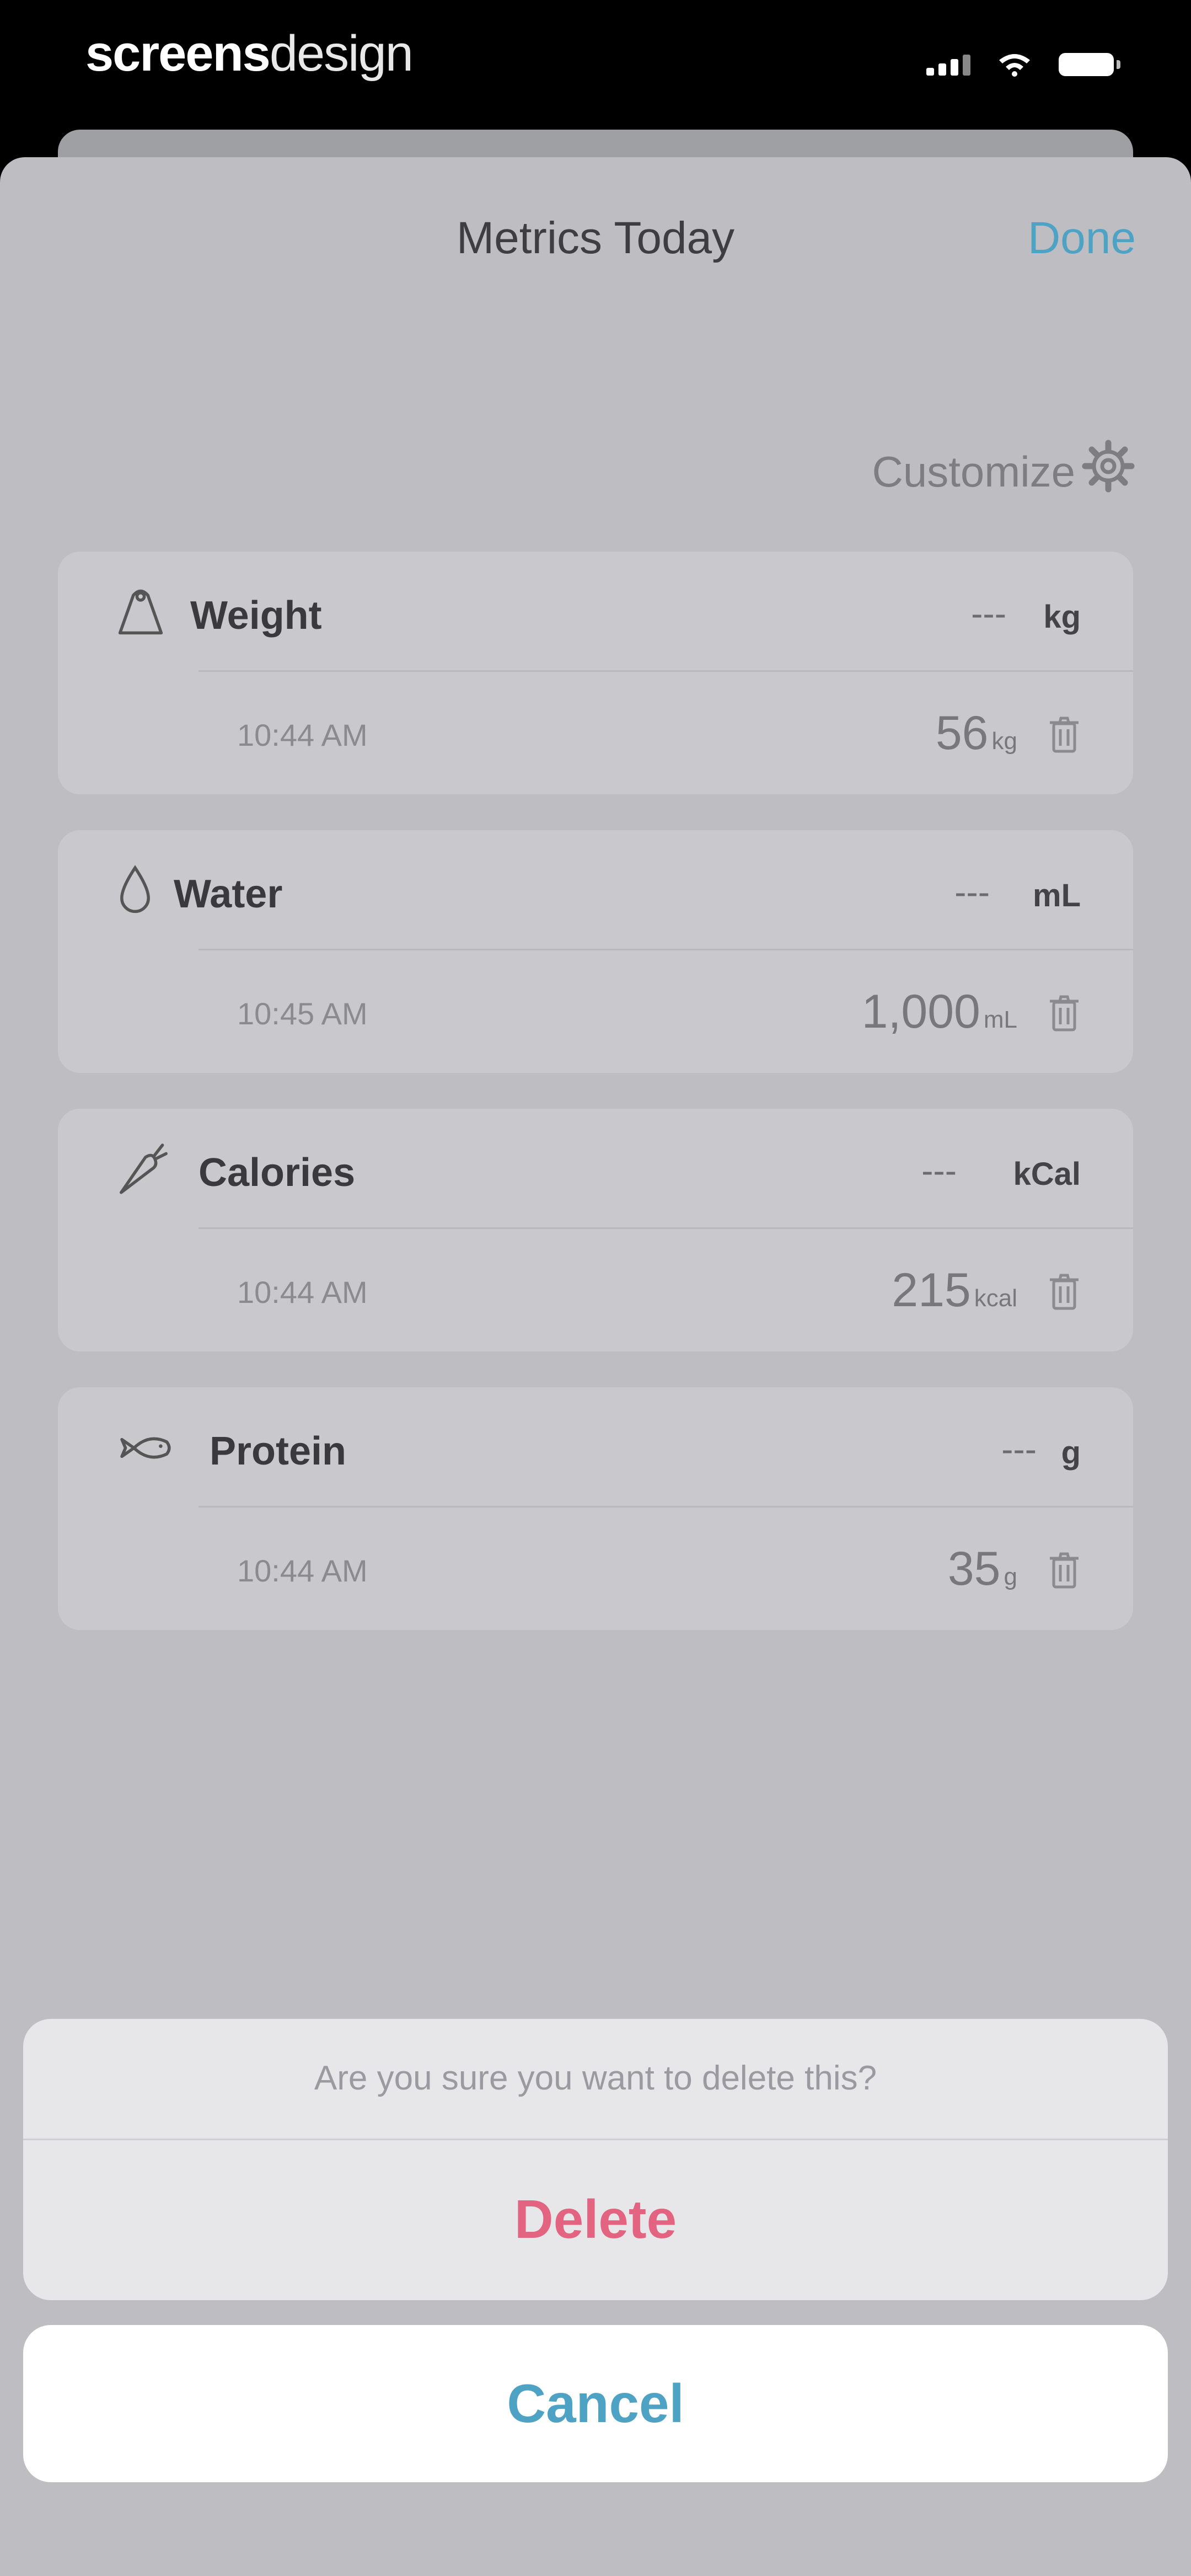 This screenshot has width=1191, height=2576. I want to click on carrot-icon, so click(144, 1168).